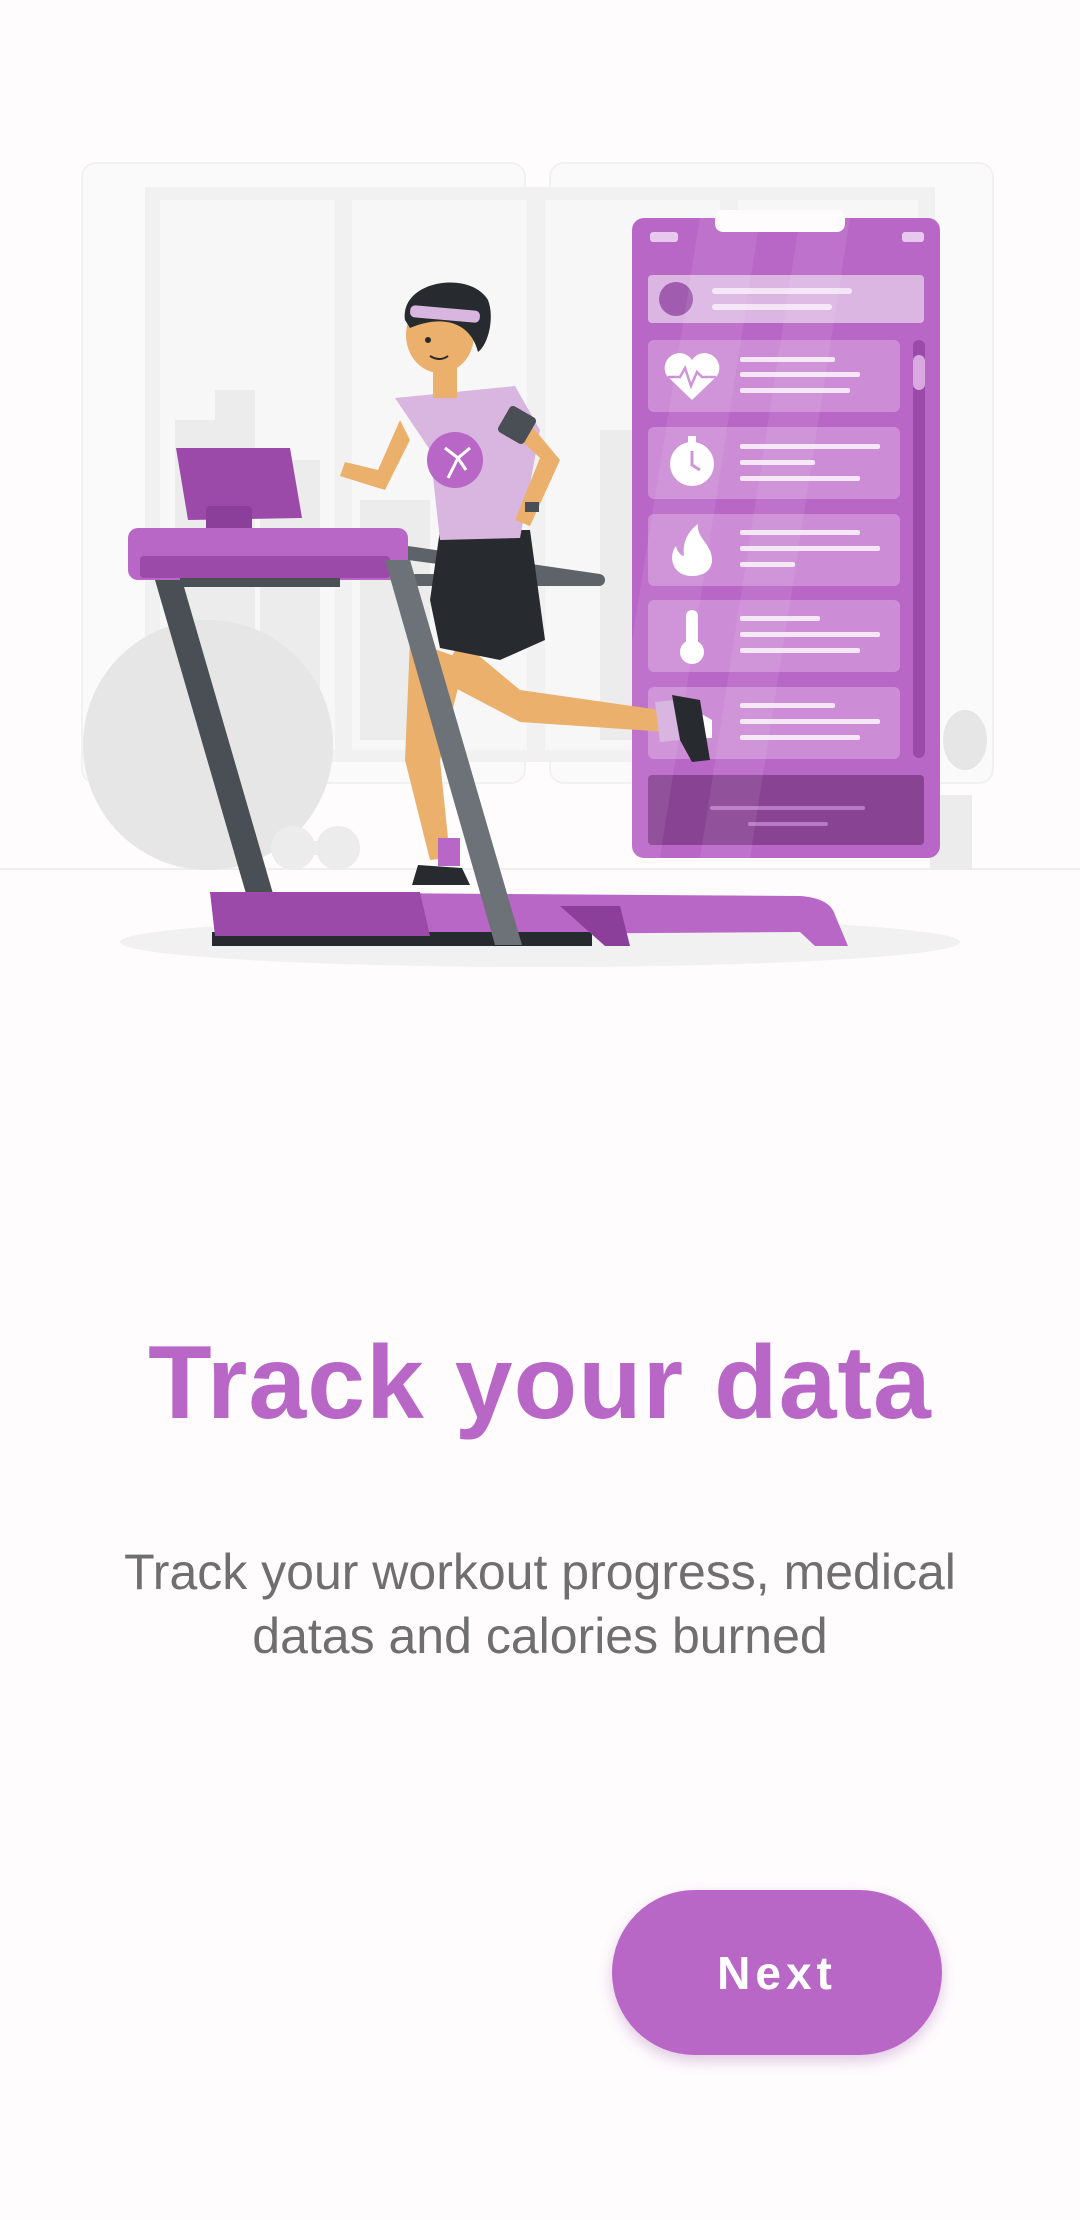  Describe the element at coordinates (786, 534) in the screenshot. I see `phone-mockup` at that location.